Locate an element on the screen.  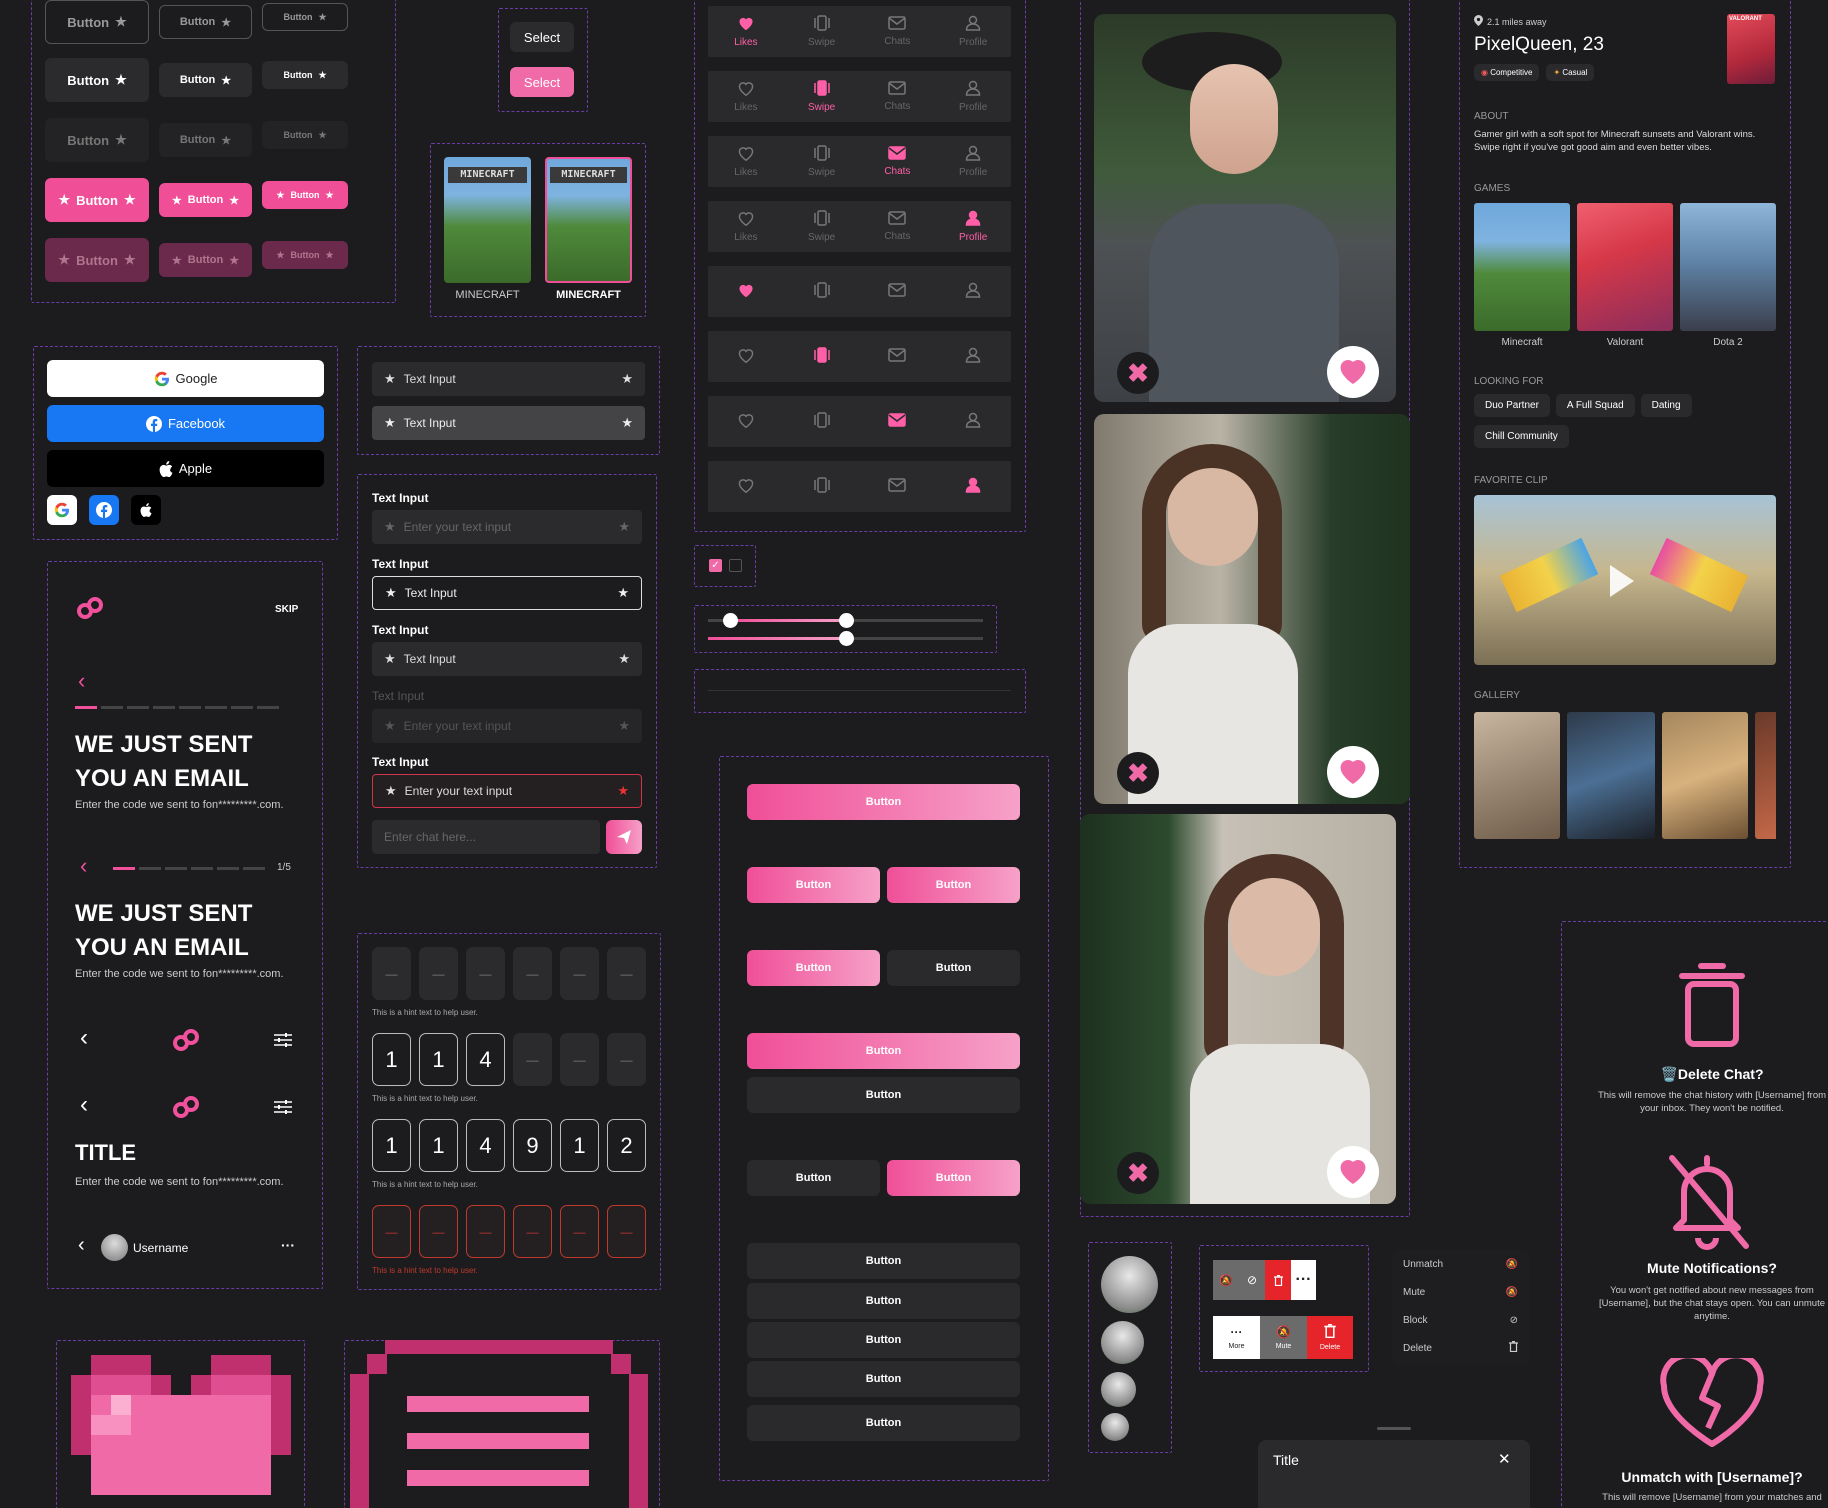
google-login-button: Google is located at coordinates (185, 378).